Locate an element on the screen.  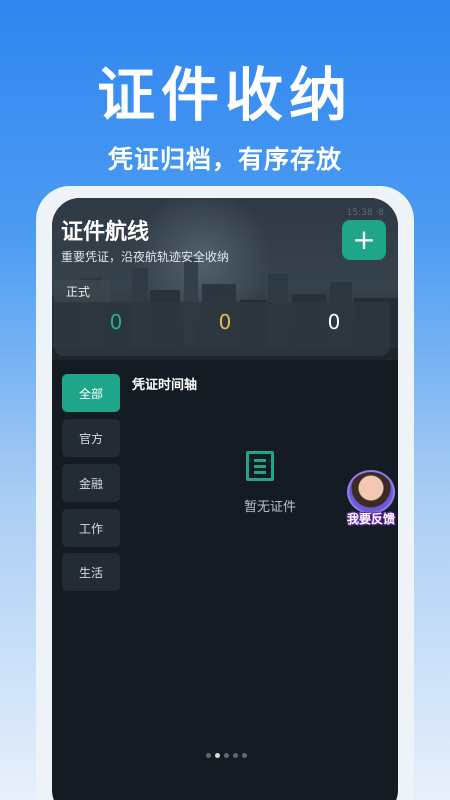
app-title: 证件航线 is located at coordinates (105, 232).